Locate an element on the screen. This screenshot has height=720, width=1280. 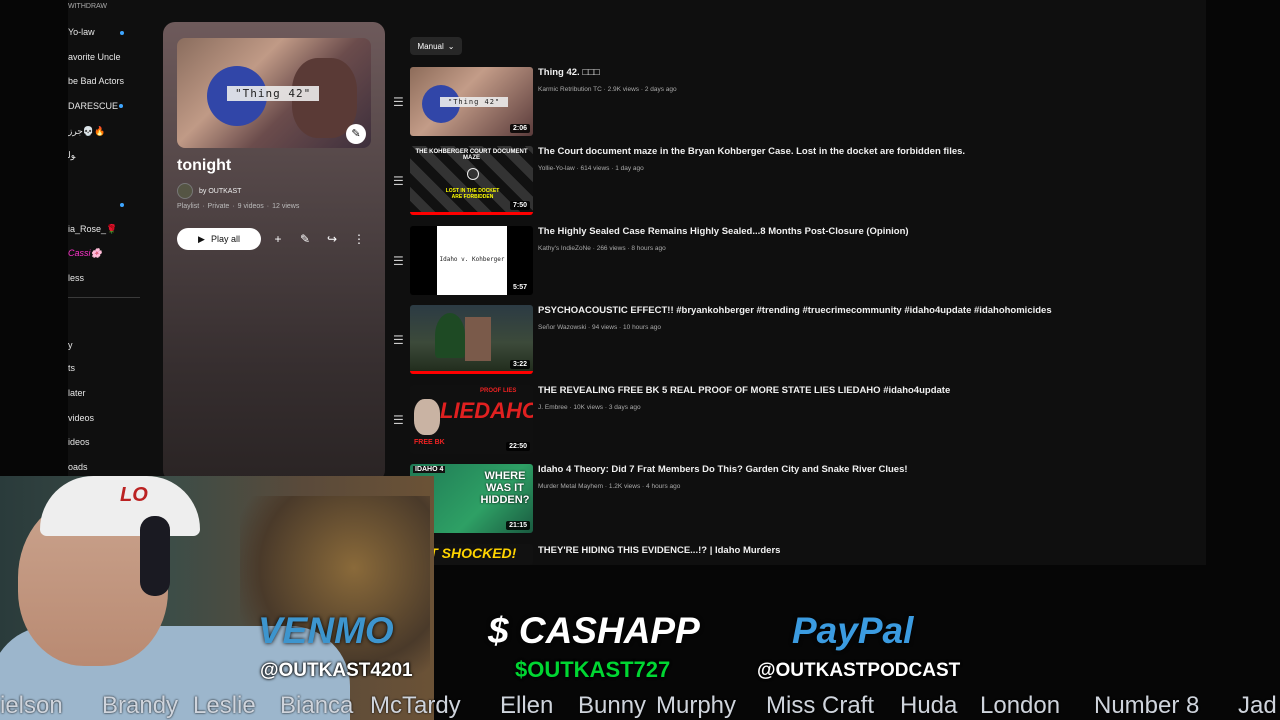
sidebar-item-playlists: ts is located at coordinates (71, 368).